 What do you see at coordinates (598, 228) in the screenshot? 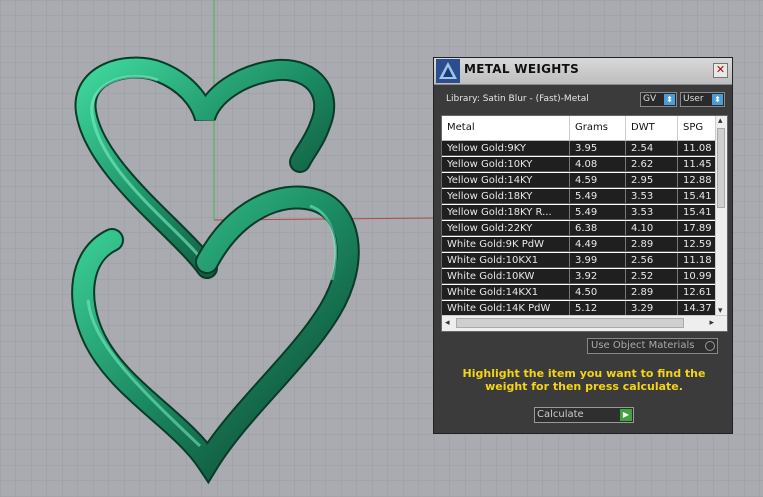
I see `table-cell-grams: 6.38` at bounding box center [598, 228].